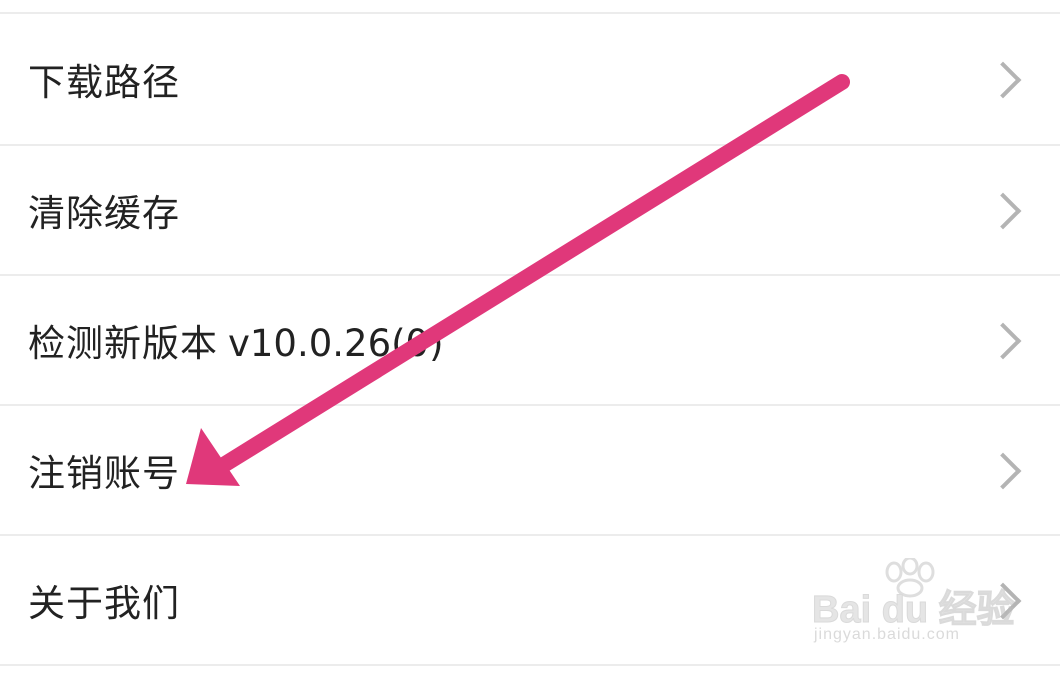 This screenshot has height=676, width=1060. I want to click on setting-label-about-us: 关于我们, so click(104, 603).